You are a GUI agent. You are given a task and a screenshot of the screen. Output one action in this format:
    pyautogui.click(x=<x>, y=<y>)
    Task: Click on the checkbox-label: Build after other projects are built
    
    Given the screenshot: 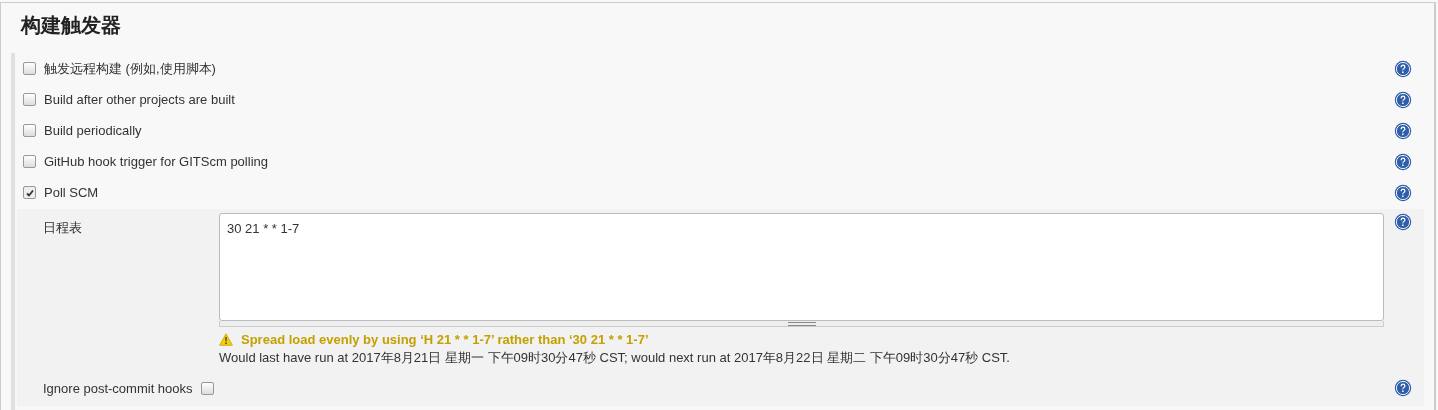 What is the action you would take?
    pyautogui.click(x=139, y=99)
    